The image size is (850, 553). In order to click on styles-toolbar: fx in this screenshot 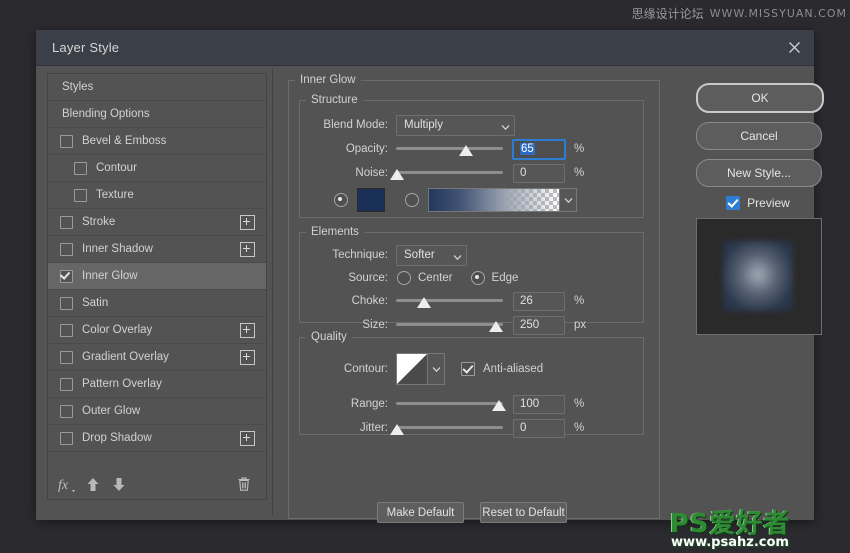, I will do `click(156, 484)`.